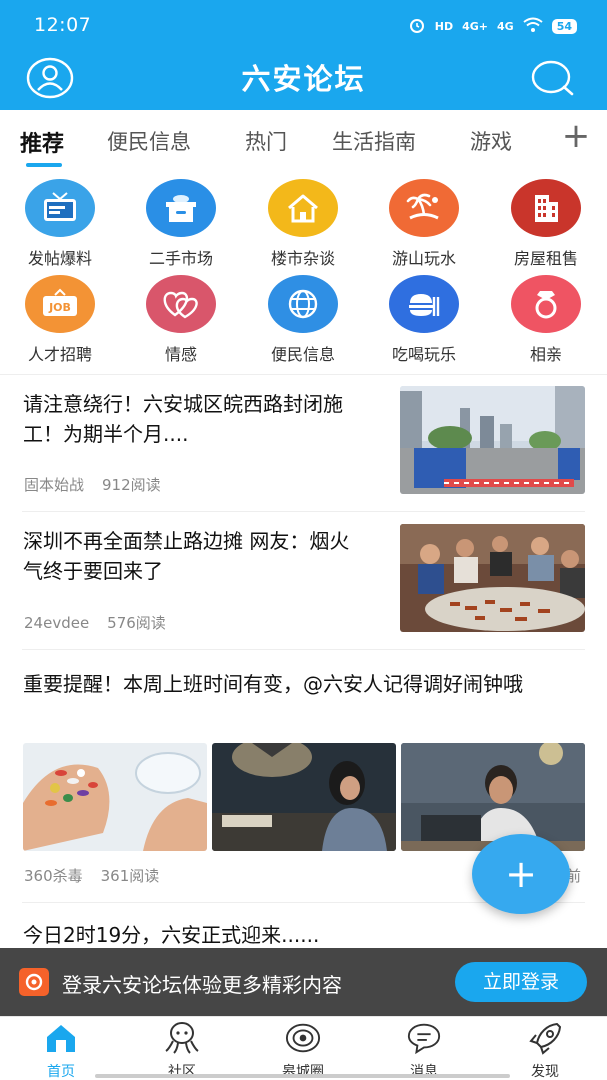 The image size is (607, 1080). Describe the element at coordinates (303, 304) in the screenshot. I see `globe-icon` at that location.